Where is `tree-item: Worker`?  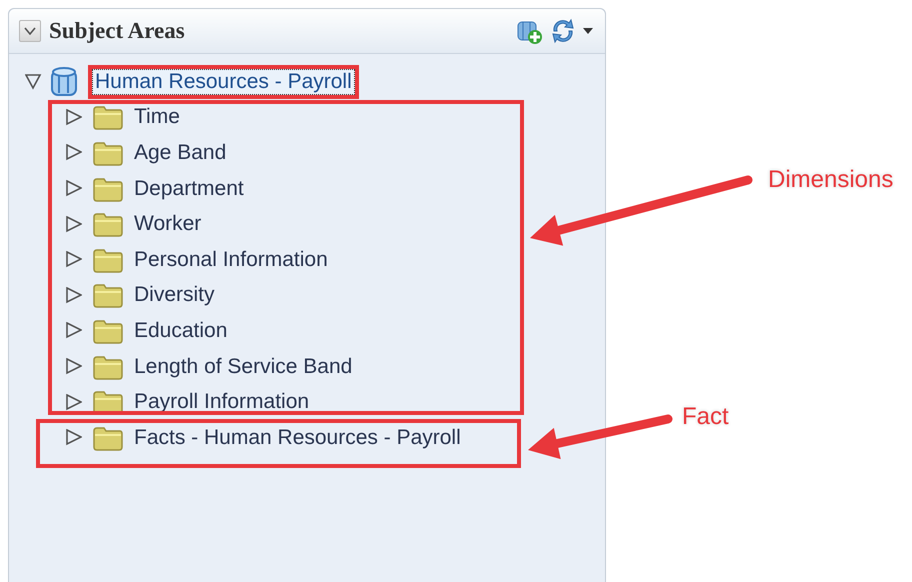
tree-item: Worker is located at coordinates (168, 224).